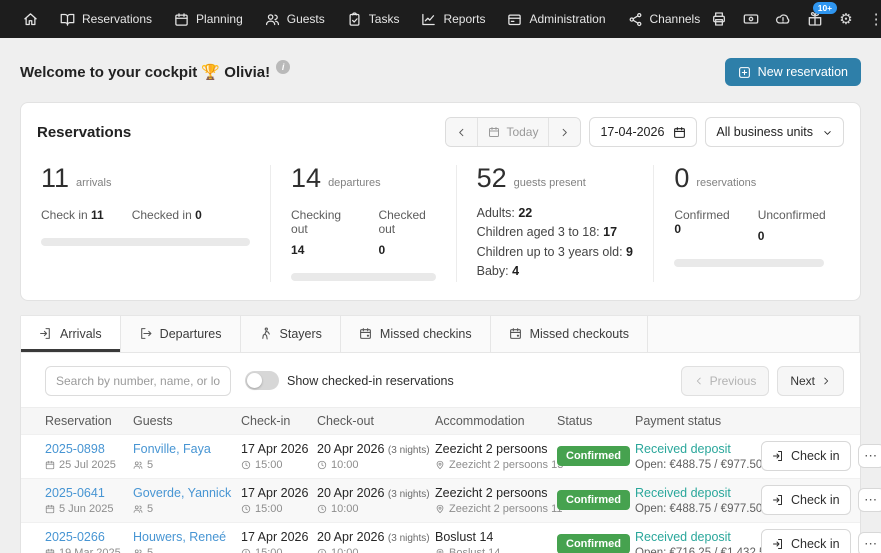 The height and width of the screenshot is (553, 881). Describe the element at coordinates (725, 380) in the screenshot. I see `previous-page-button: Previous` at that location.